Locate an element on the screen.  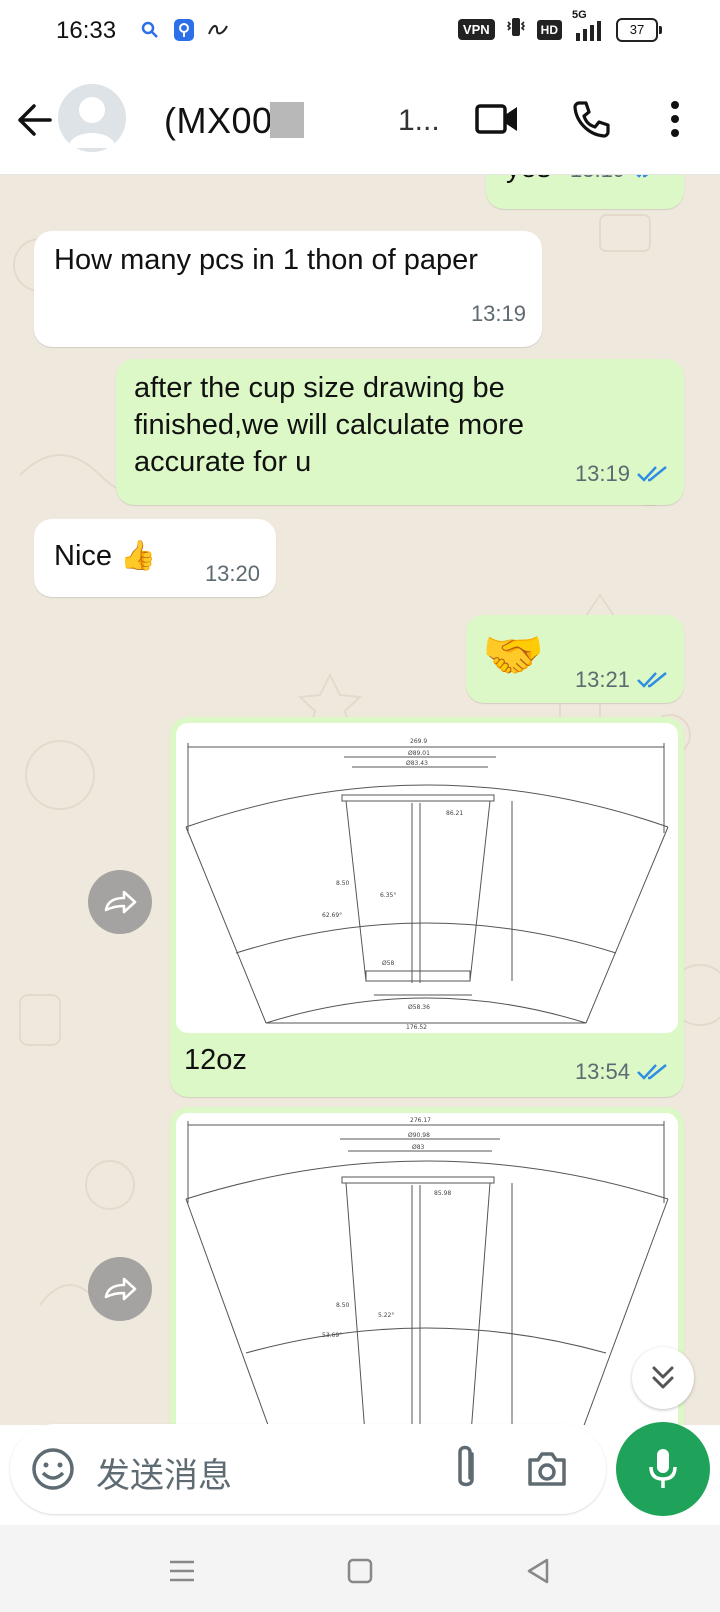
app-notification-icon is located at coordinates (184, 30).